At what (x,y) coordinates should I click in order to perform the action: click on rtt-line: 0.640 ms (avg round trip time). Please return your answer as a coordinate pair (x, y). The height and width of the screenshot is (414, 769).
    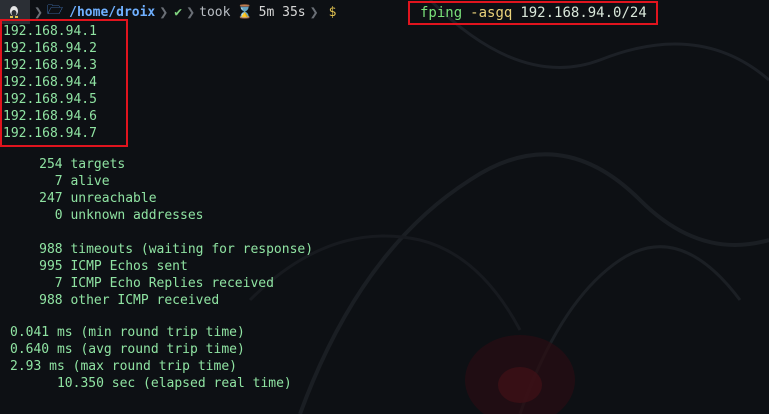
    Looking at the image, I should click on (127, 349).